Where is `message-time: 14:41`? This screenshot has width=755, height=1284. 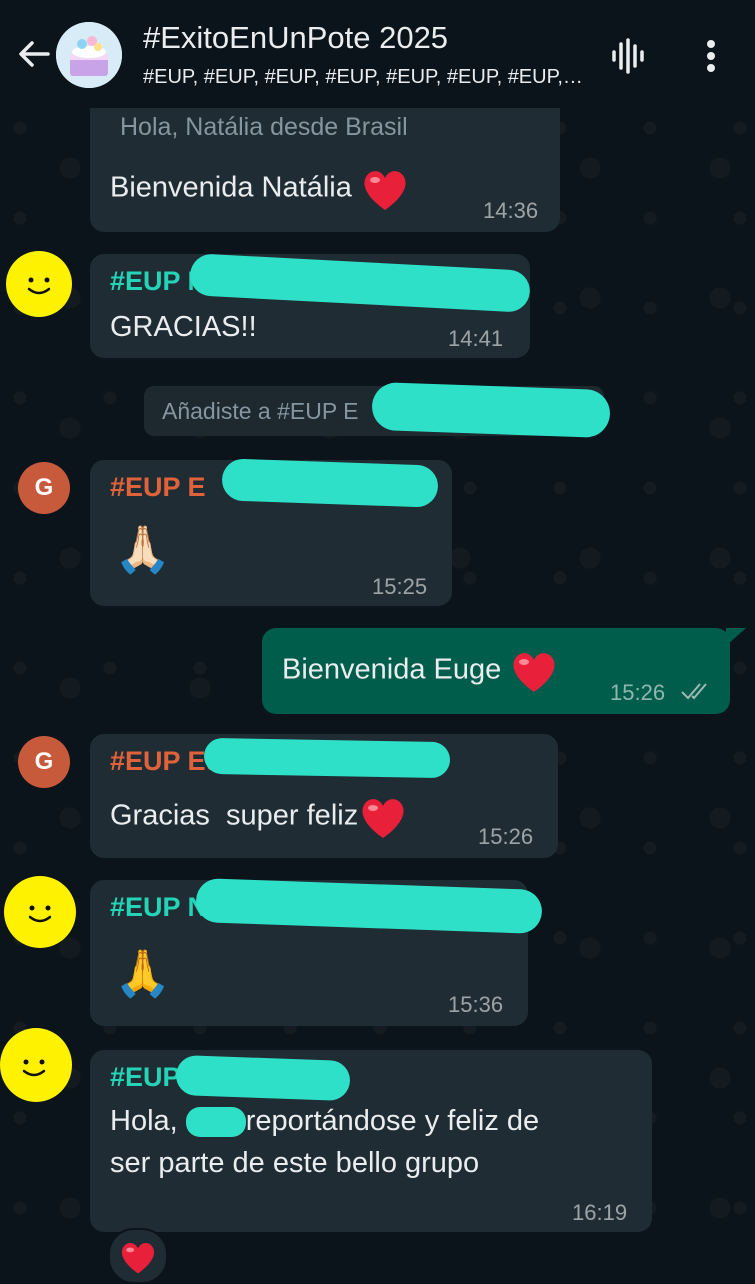
message-time: 14:41 is located at coordinates (476, 338).